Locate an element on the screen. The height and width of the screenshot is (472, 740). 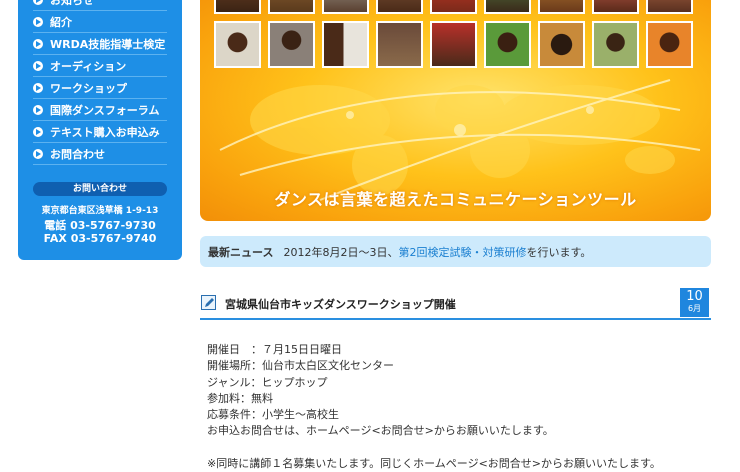
news-text-end: を行います。 is located at coordinates (559, 252).